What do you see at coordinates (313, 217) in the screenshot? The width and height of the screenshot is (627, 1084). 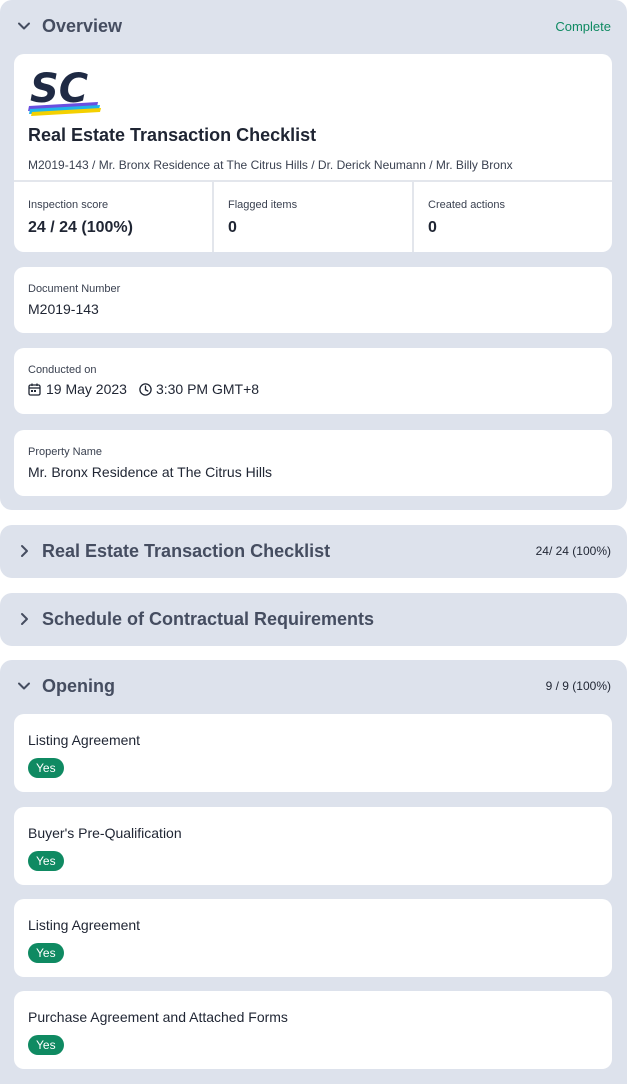 I see `stat-flagged-items: Flagged items 0` at bounding box center [313, 217].